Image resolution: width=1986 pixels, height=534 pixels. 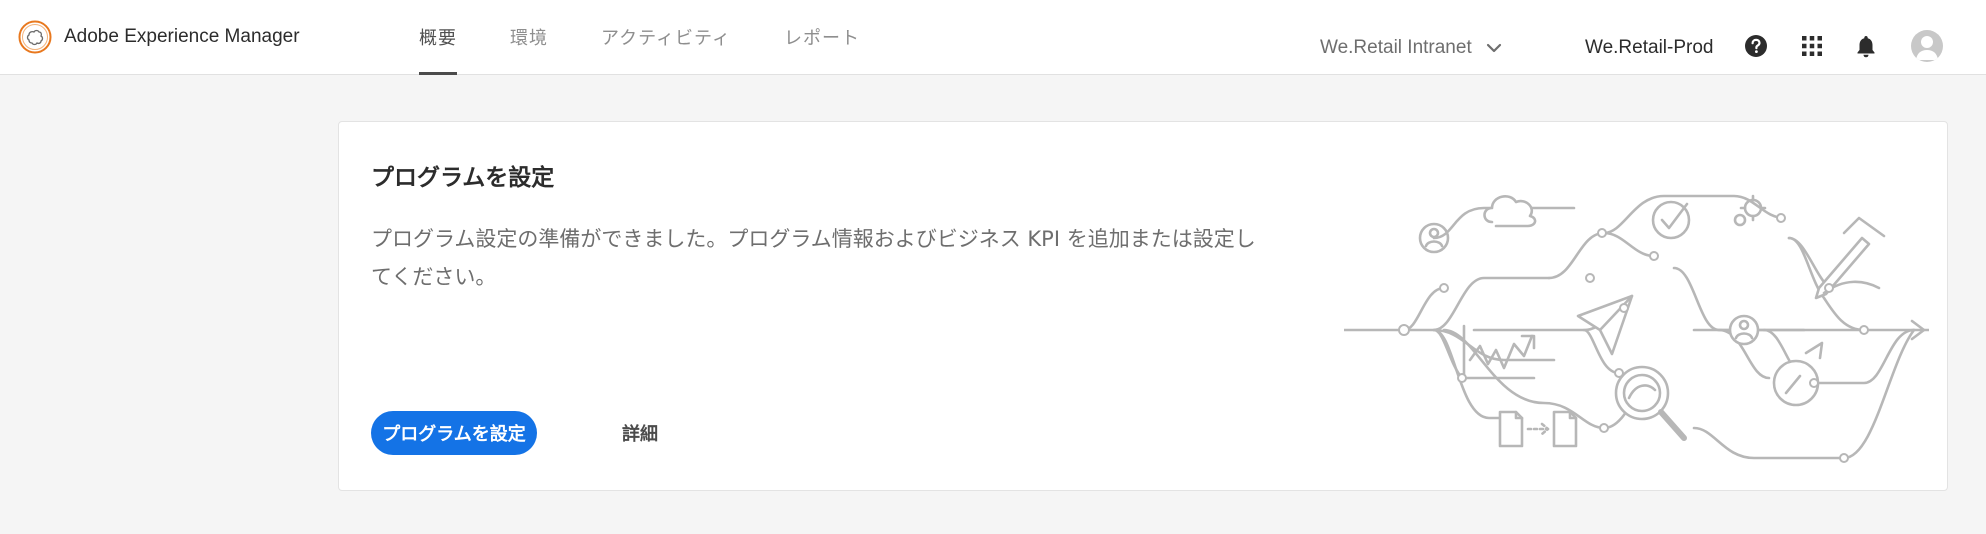 I want to click on card-title: プログラムを設定, so click(x=463, y=178).